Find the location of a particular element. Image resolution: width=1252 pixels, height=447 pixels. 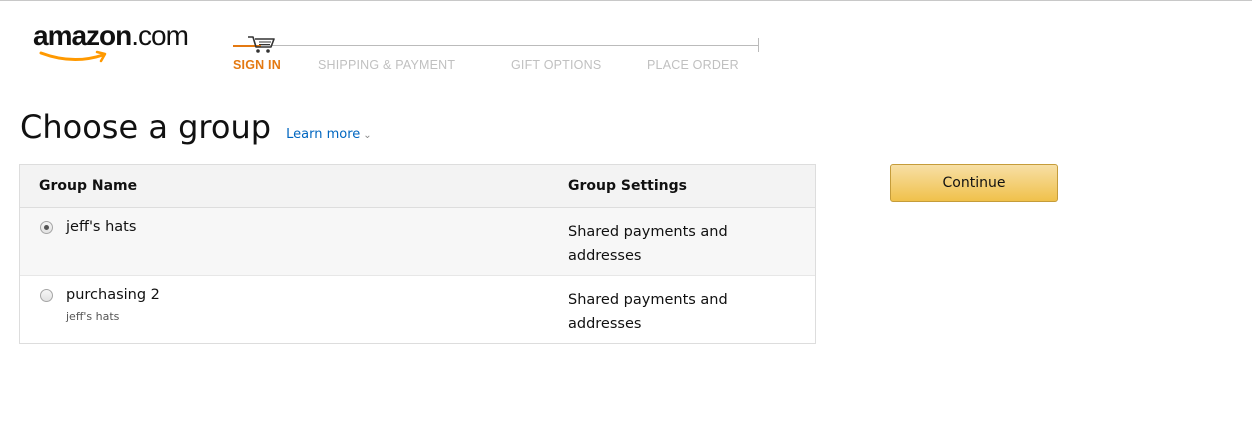

learn-more-link: Learn more ⌄ is located at coordinates (329, 134).